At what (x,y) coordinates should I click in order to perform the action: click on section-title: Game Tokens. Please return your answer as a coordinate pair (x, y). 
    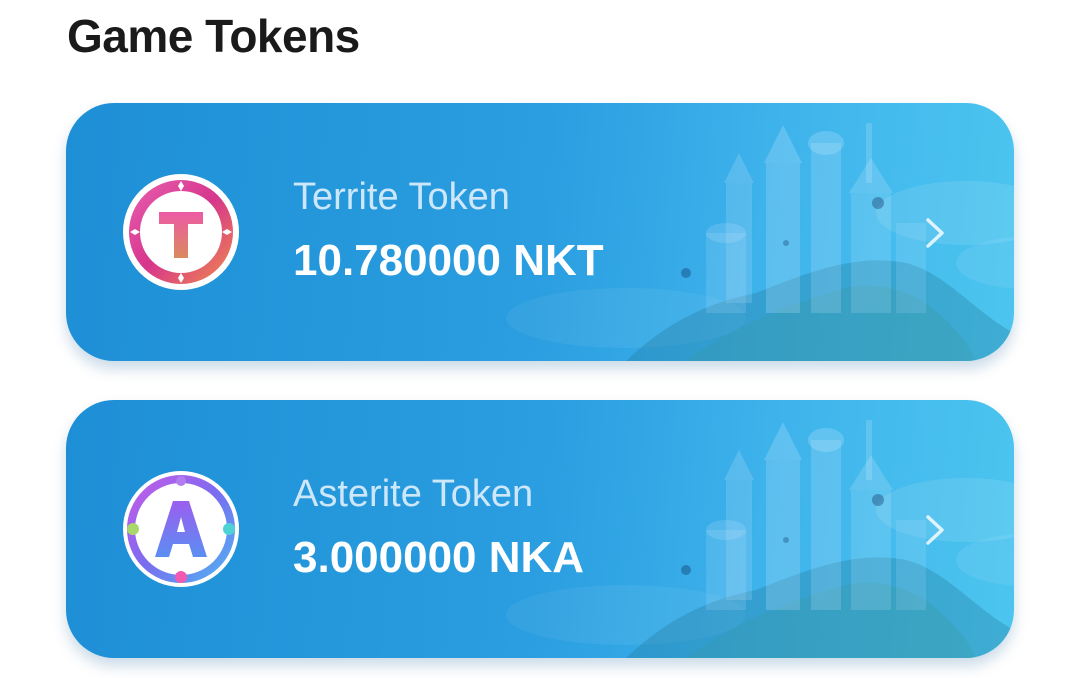
    Looking at the image, I should click on (213, 36).